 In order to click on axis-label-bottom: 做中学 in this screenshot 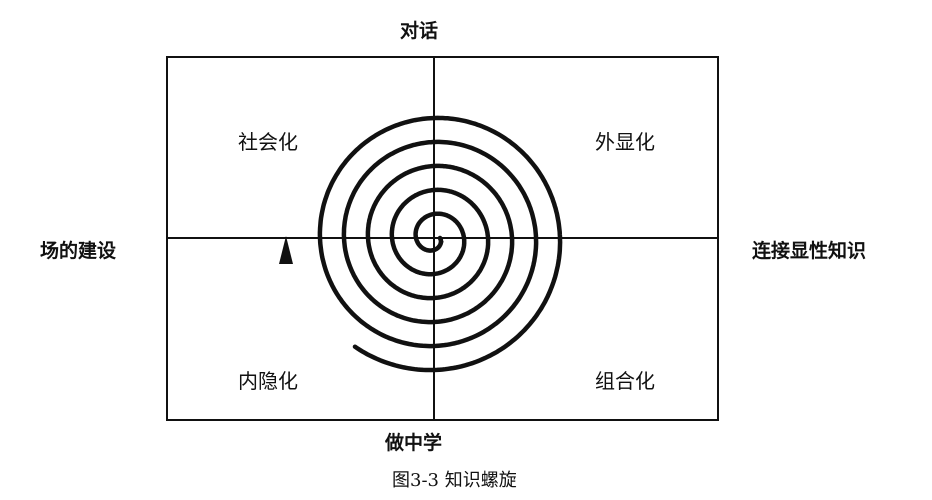, I will do `click(414, 443)`.